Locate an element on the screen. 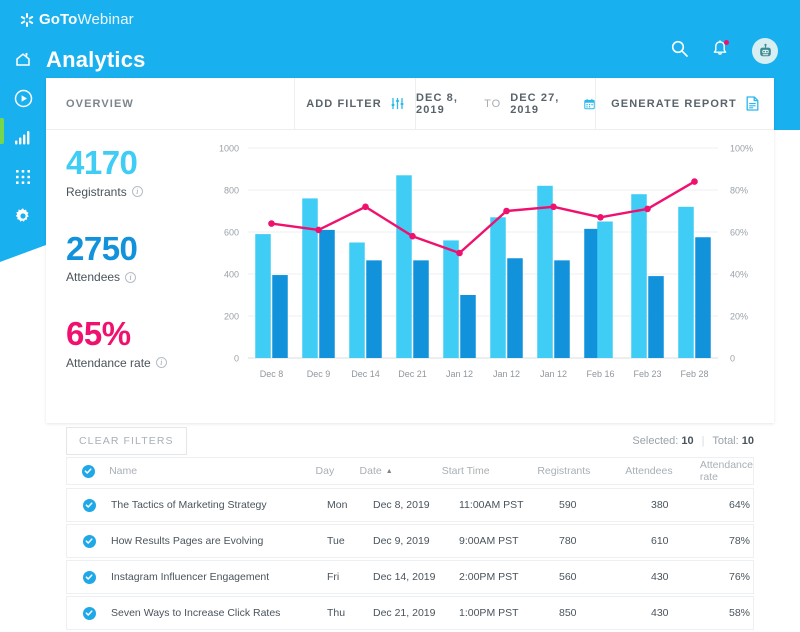 This screenshot has height=632, width=800. column-header-date-label: Date is located at coordinates (370, 471).